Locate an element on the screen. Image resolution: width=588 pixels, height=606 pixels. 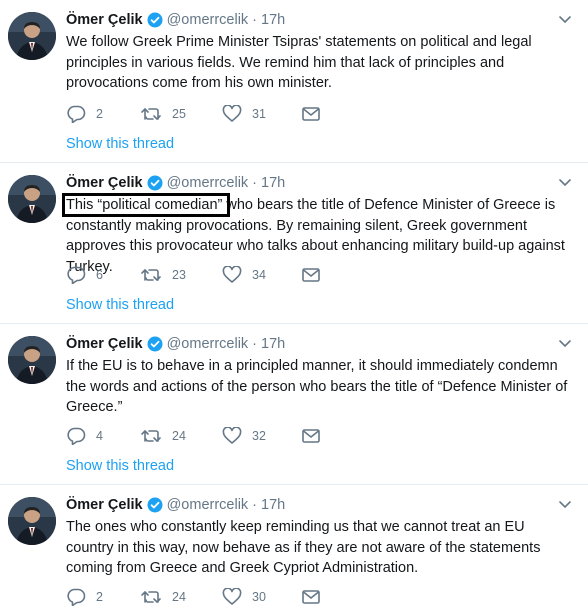
like-button: 34 is located at coordinates (262, 275).